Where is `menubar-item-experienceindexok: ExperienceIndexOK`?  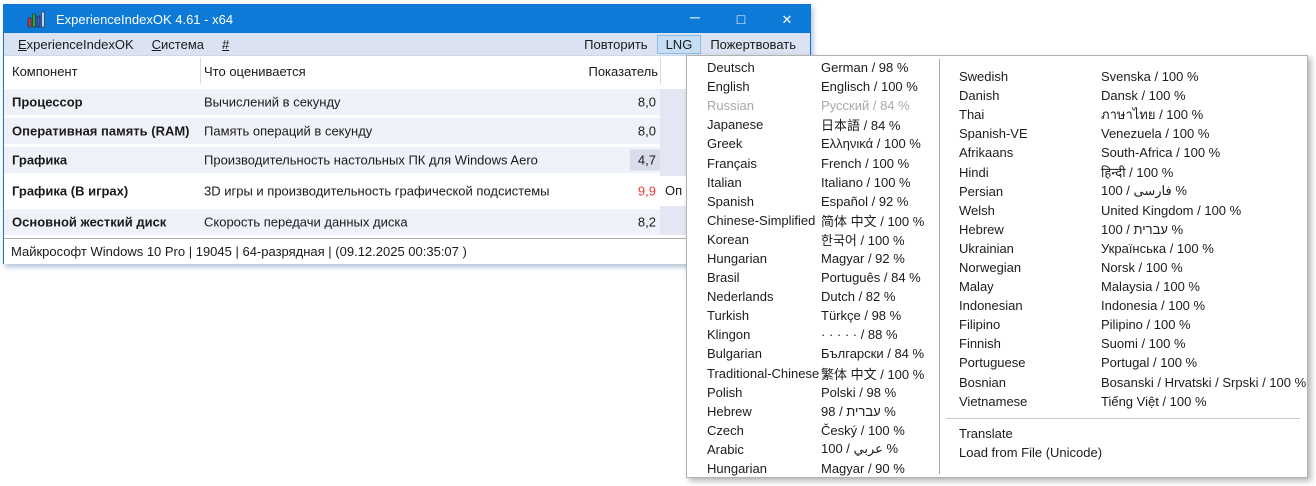 menubar-item-experienceindexok: ExperienceIndexOK is located at coordinates (76, 44).